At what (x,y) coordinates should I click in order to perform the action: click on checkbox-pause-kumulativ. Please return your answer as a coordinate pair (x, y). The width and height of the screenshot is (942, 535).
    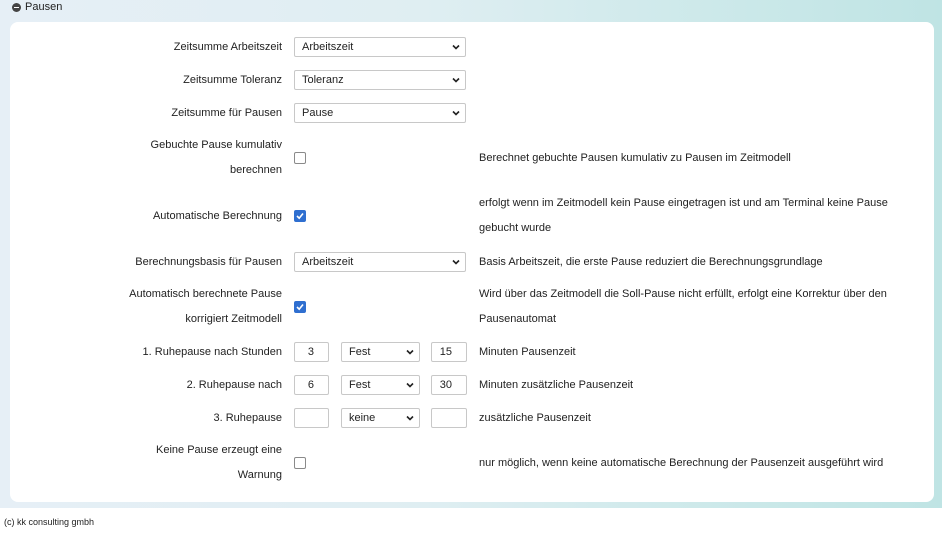
    Looking at the image, I should click on (300, 158).